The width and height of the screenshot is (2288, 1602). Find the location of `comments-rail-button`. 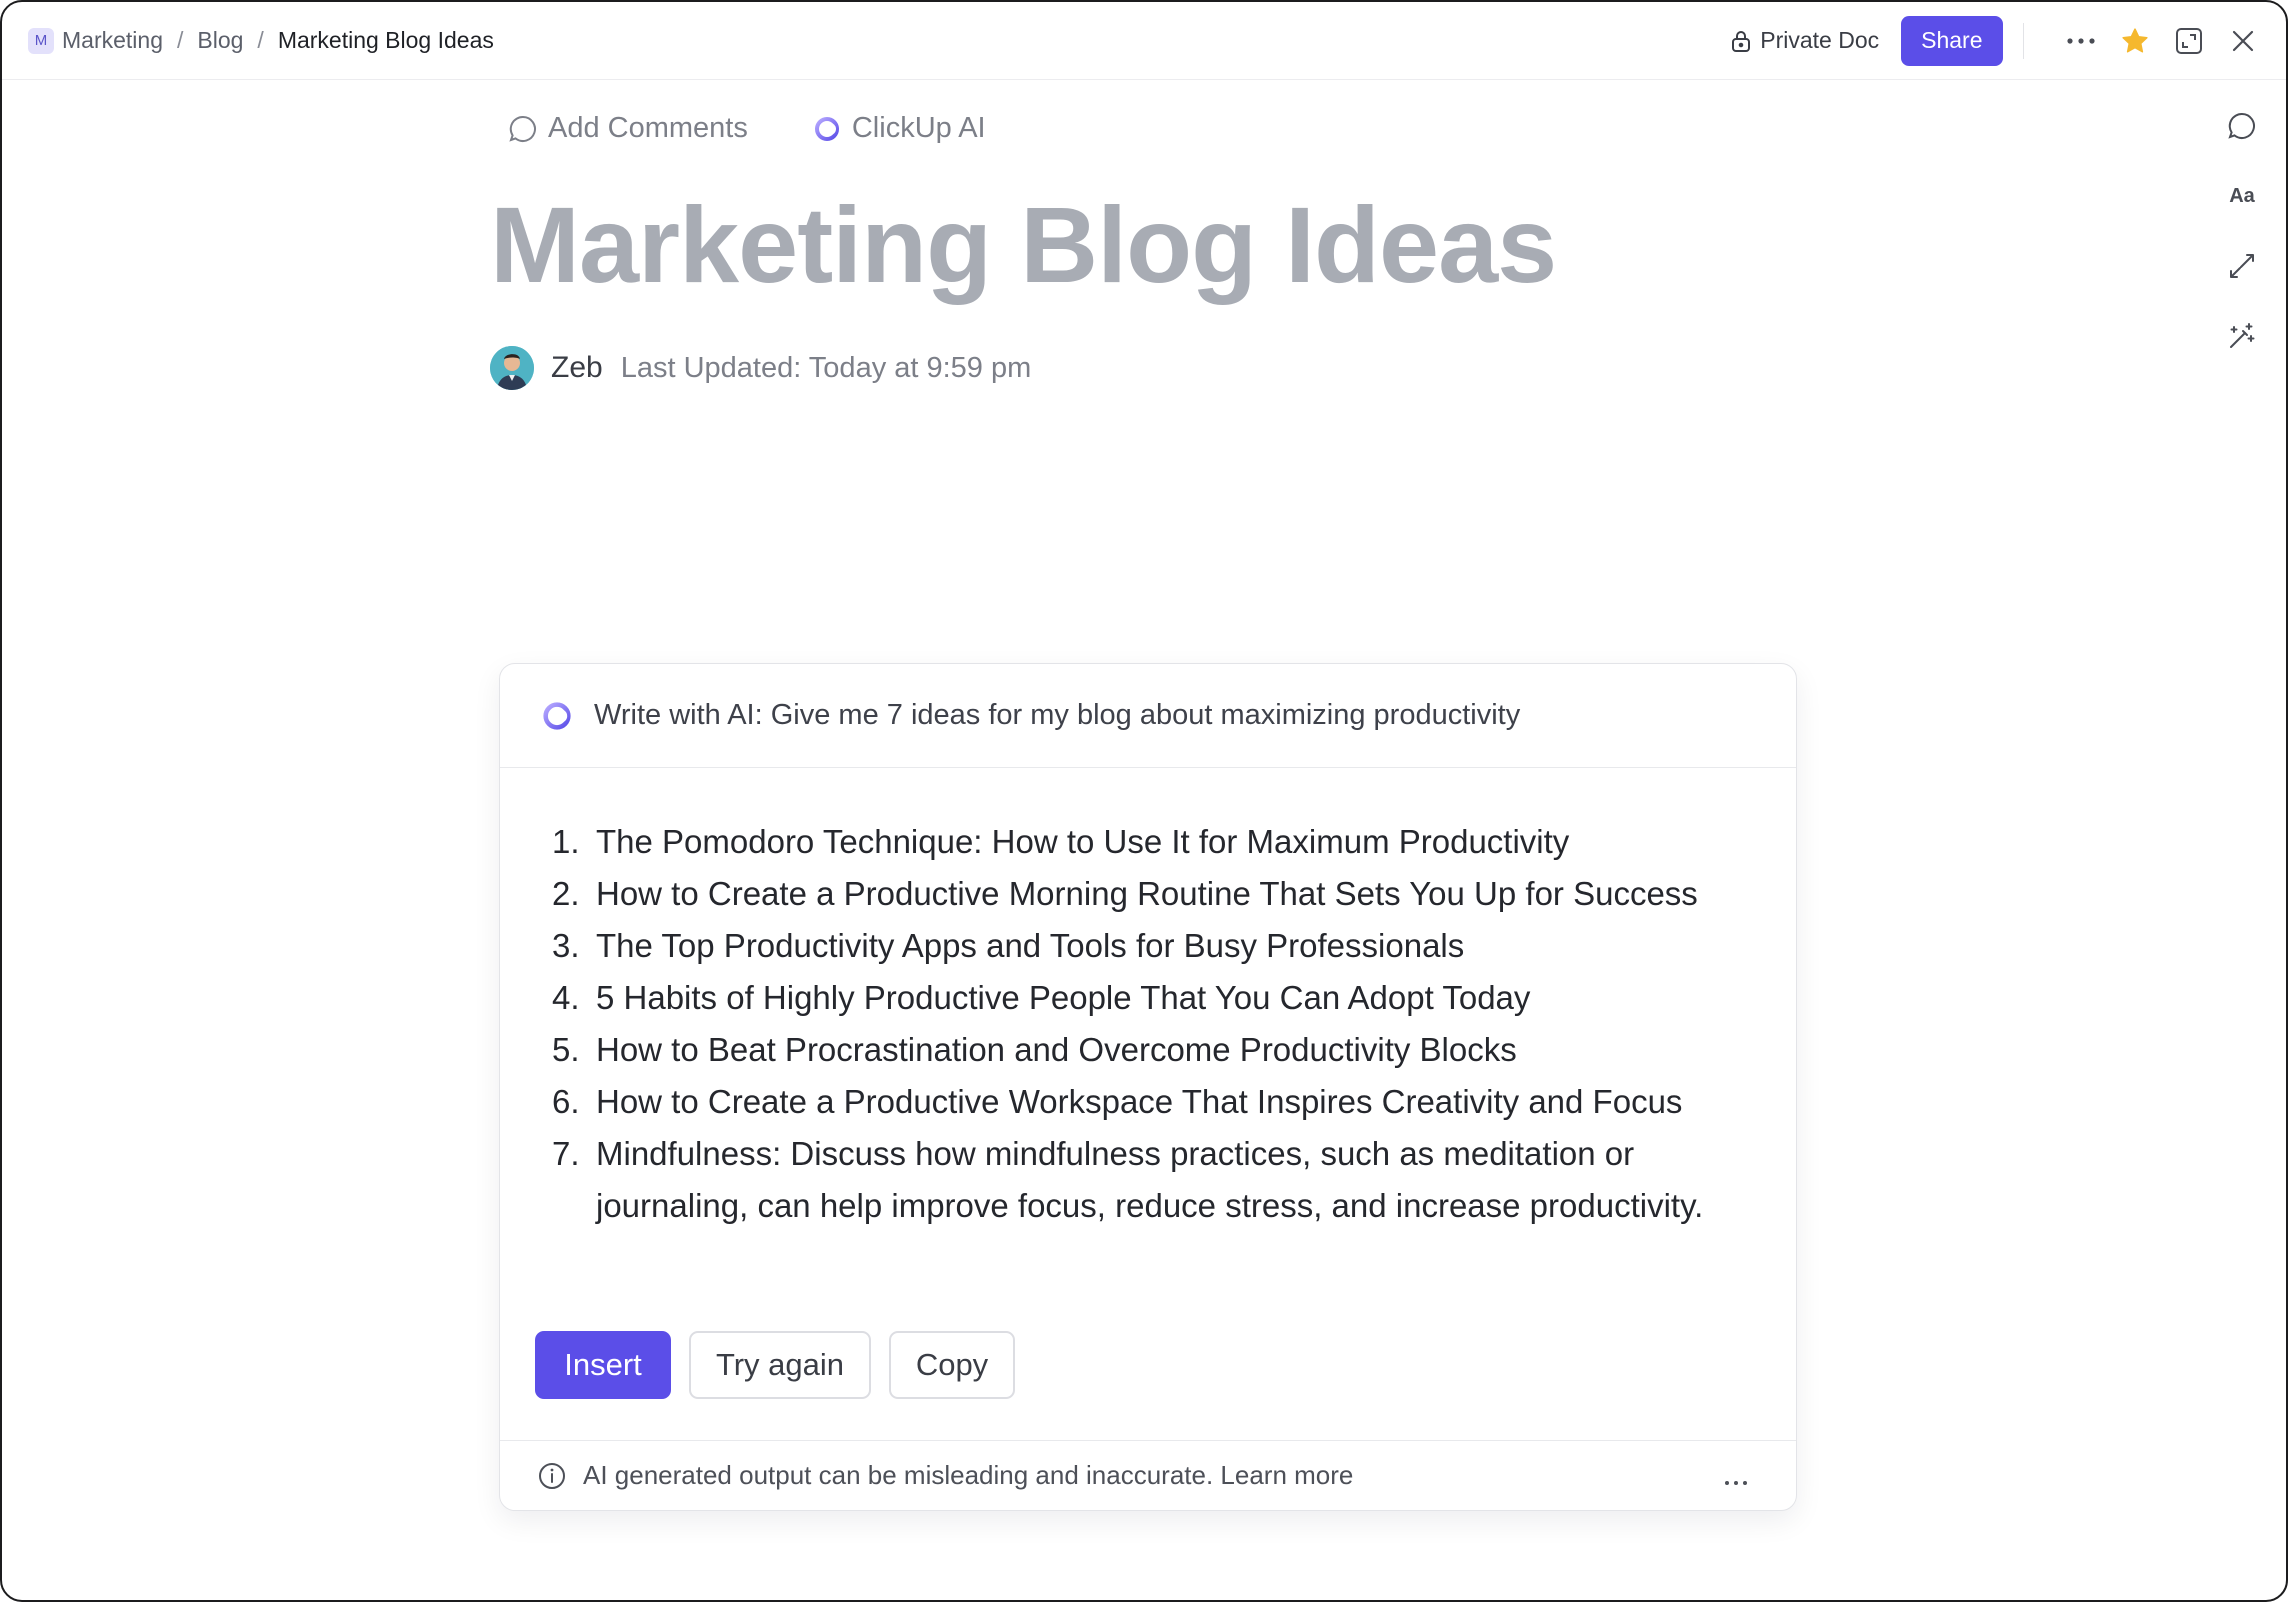

comments-rail-button is located at coordinates (2242, 126).